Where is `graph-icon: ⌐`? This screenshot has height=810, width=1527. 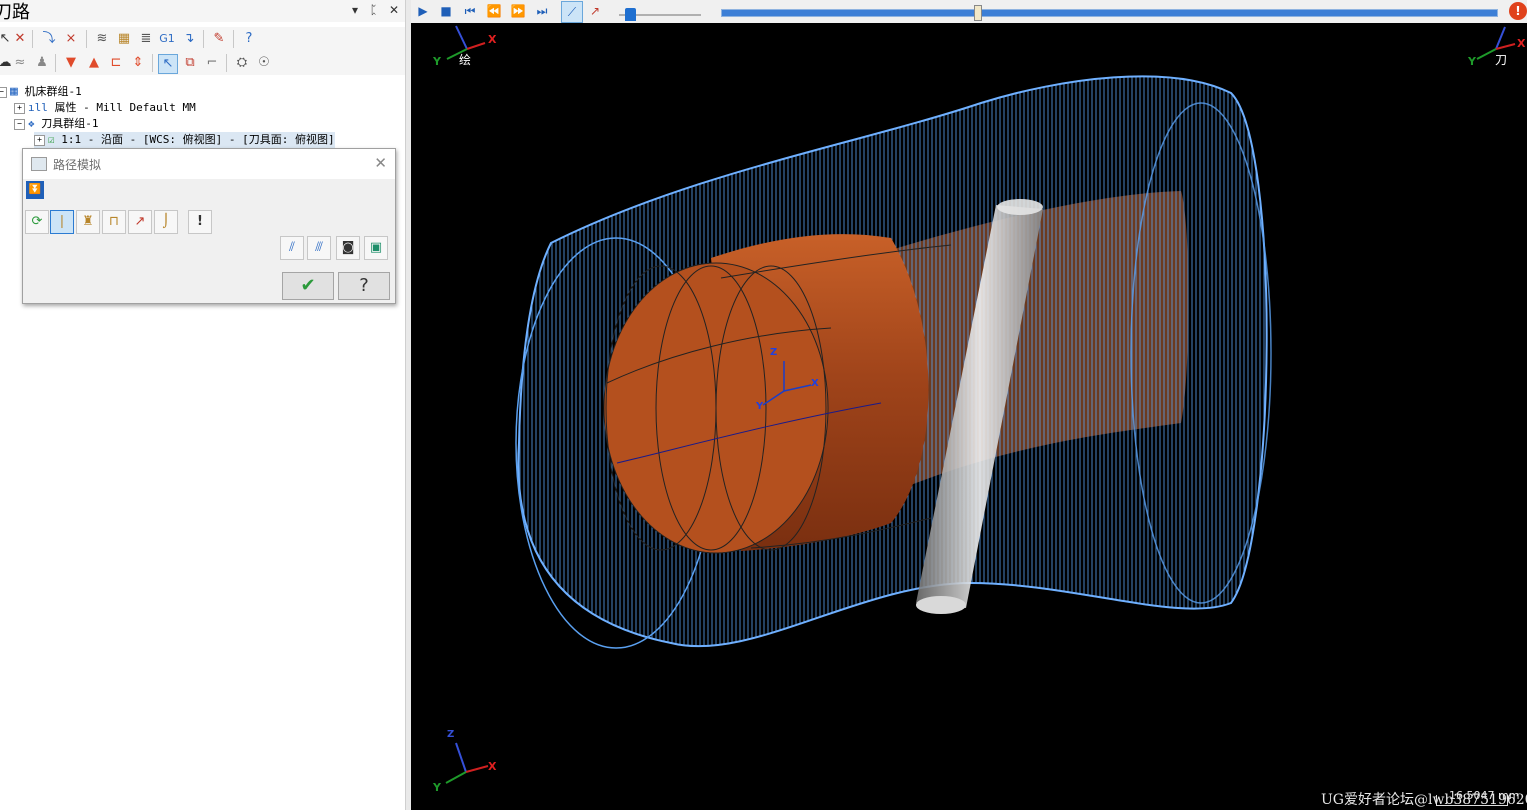 graph-icon: ⌐ is located at coordinates (212, 63).